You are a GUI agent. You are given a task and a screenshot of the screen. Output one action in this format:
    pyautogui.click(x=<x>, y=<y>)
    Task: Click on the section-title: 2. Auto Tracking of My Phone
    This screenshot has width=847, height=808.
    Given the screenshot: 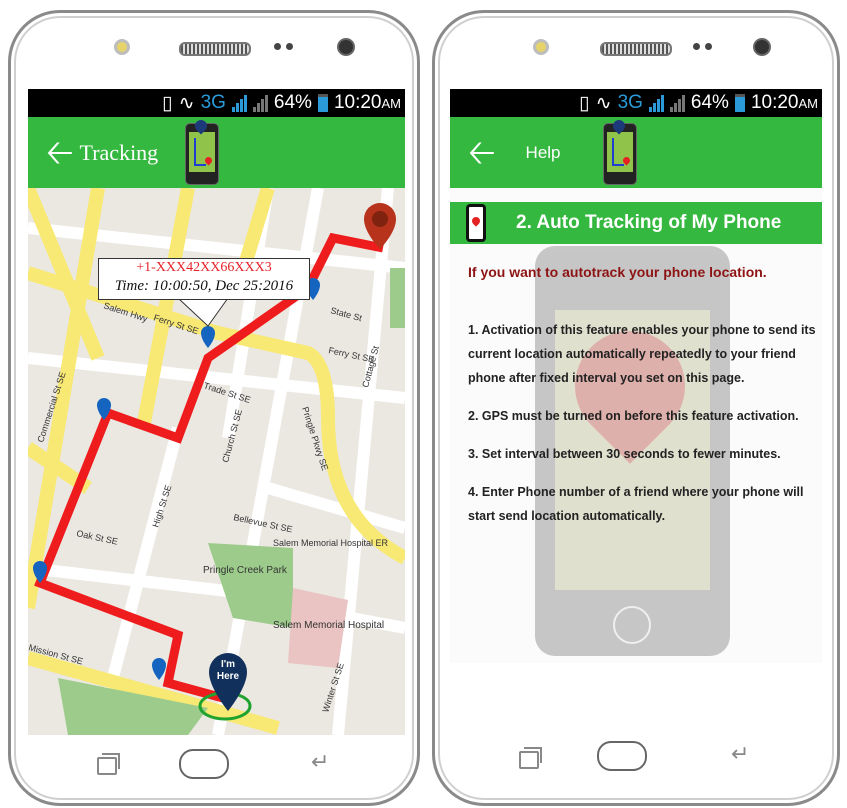 What is the action you would take?
    pyautogui.click(x=649, y=222)
    